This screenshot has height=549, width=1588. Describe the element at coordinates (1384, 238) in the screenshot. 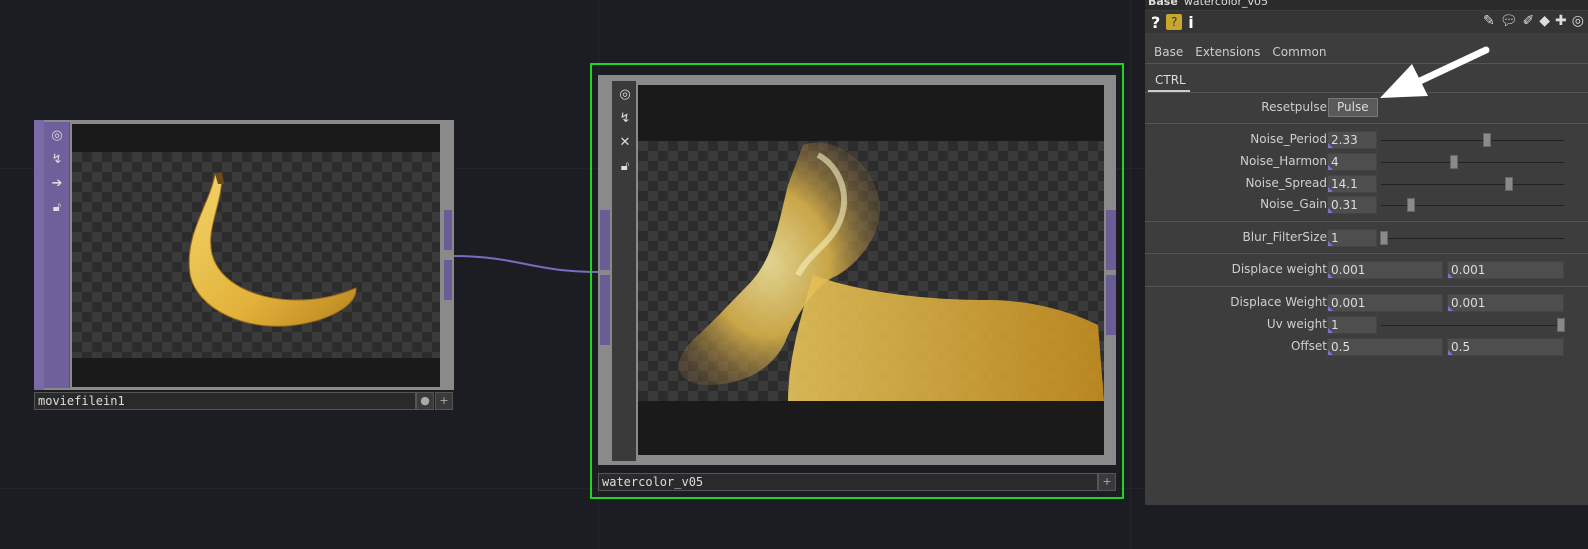

I see `blur-filtersize-slider` at that location.